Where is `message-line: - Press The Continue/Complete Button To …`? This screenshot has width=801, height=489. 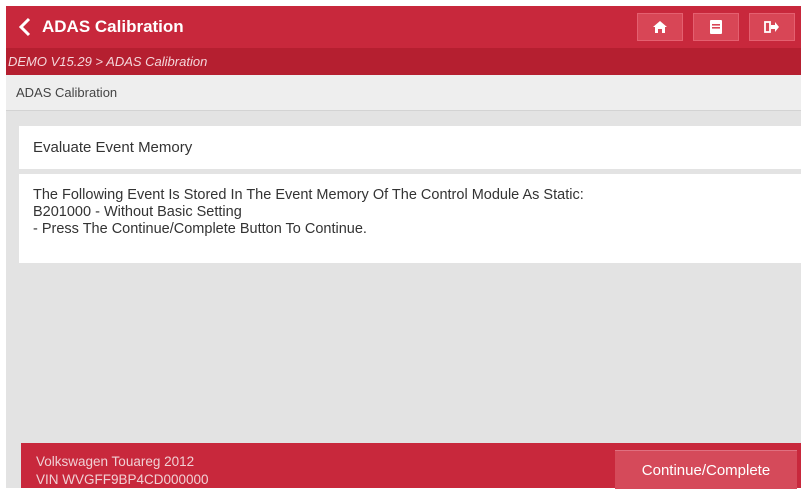 message-line: - Press The Continue/Complete Button To … is located at coordinates (200, 229).